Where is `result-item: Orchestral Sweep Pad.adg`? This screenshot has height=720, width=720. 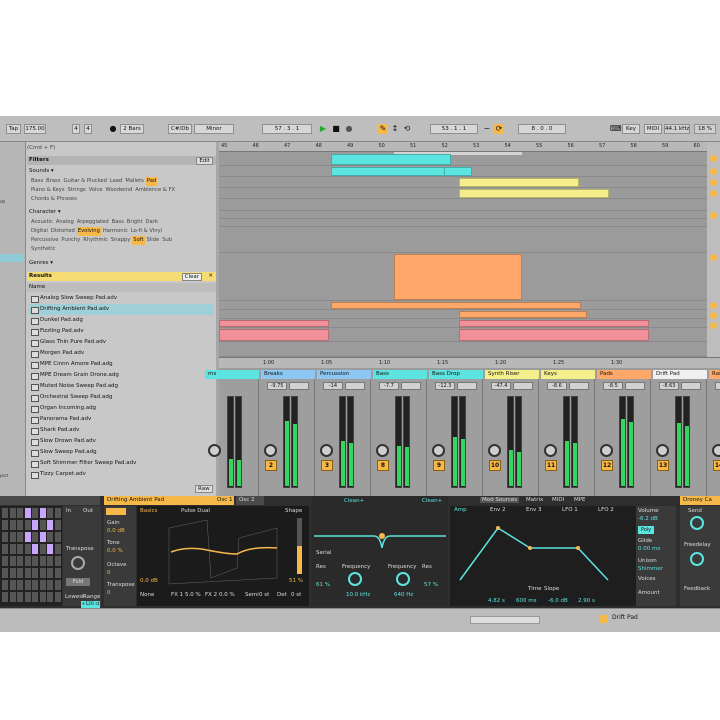 result-item: Orchestral Sweep Pad.adg is located at coordinates (121, 397).